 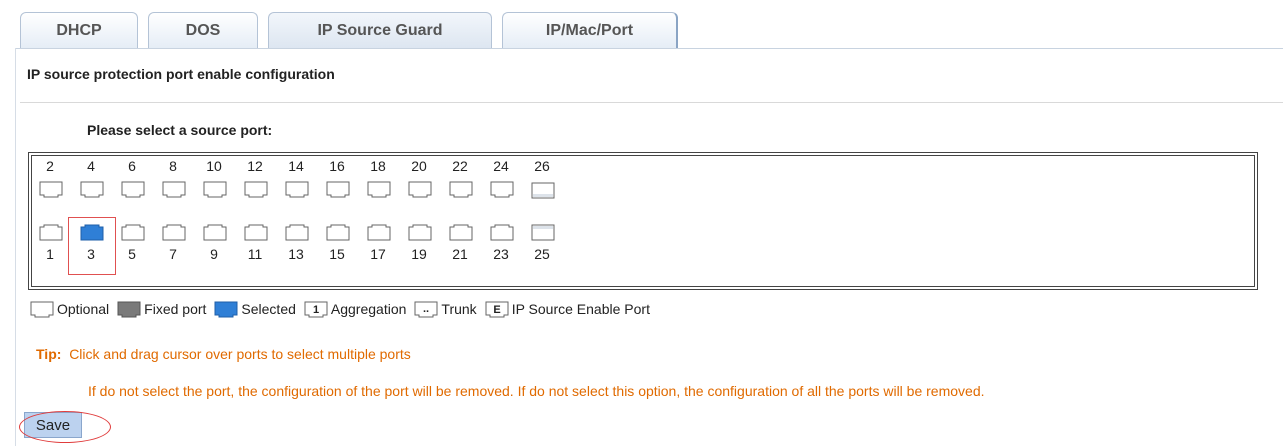 I want to click on port-11: 11, so click(x=261, y=252).